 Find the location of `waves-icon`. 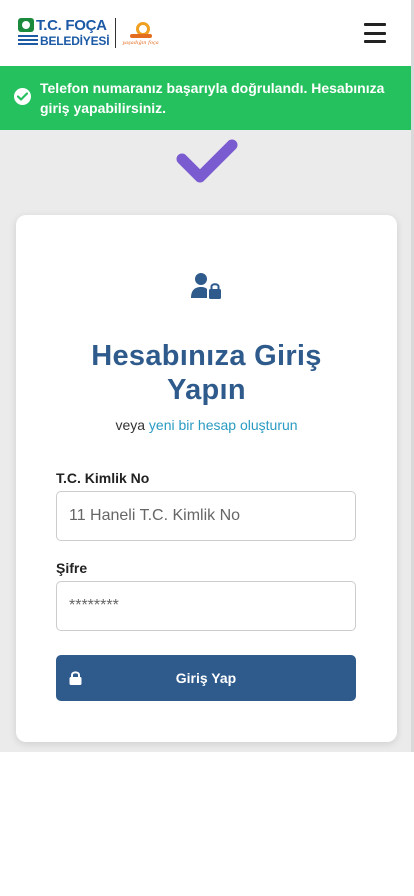

waves-icon is located at coordinates (28, 41).